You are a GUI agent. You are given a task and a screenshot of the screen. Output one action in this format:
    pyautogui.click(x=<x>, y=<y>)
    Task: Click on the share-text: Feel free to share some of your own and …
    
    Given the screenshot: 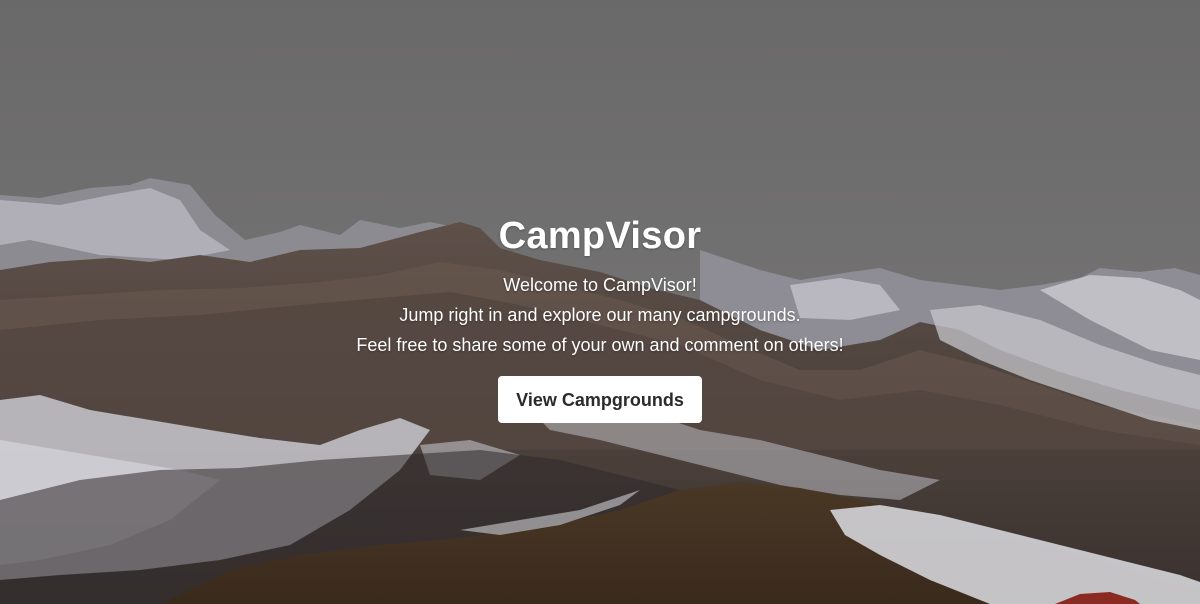 What is the action you would take?
    pyautogui.click(x=600, y=345)
    